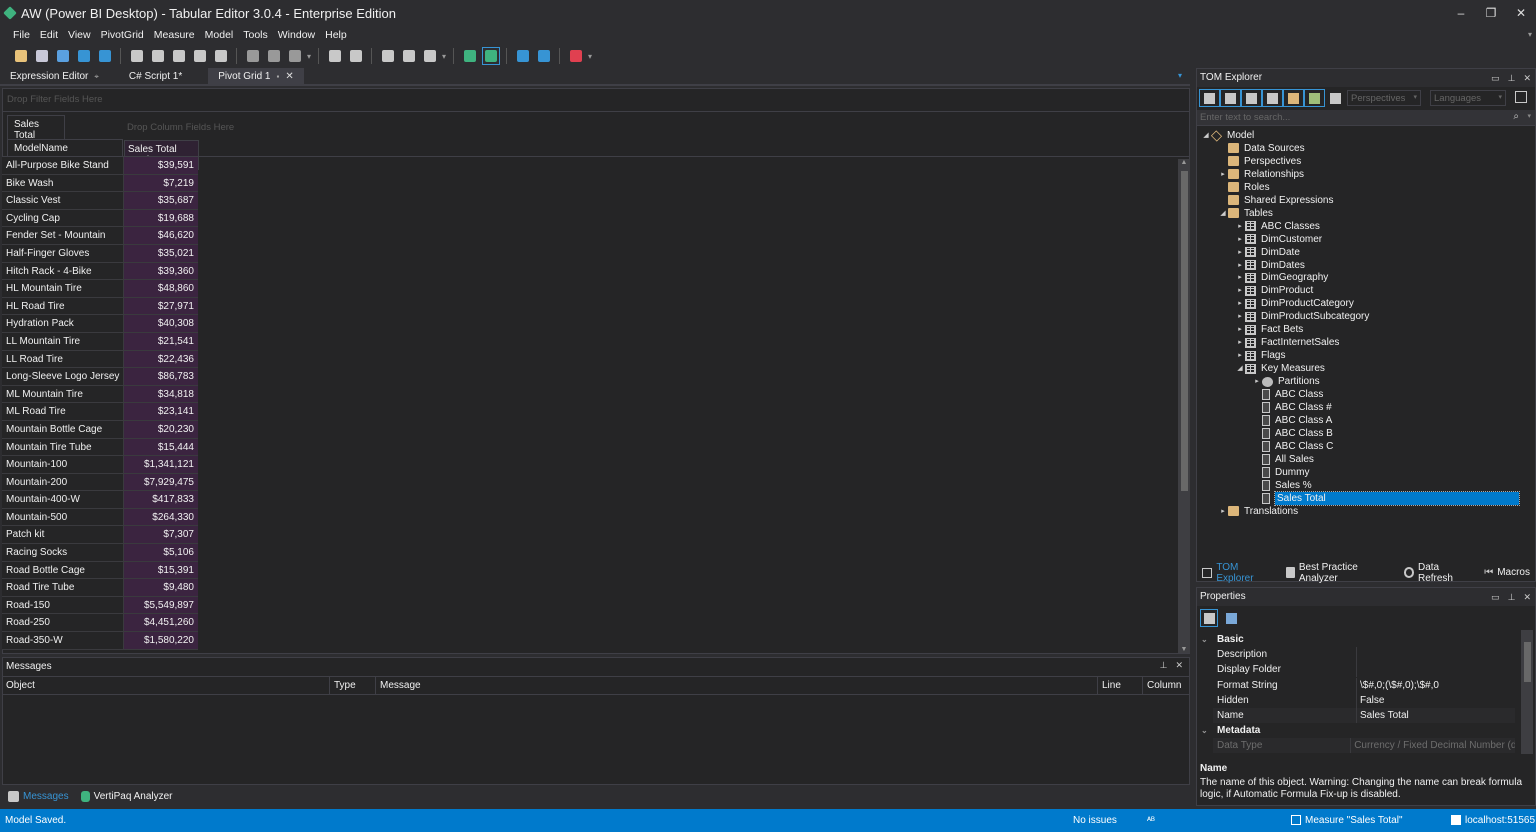 Image resolution: width=1536 pixels, height=832 pixels. Describe the element at coordinates (1184, 162) in the screenshot. I see `scroll-up-icon: ▲` at that location.